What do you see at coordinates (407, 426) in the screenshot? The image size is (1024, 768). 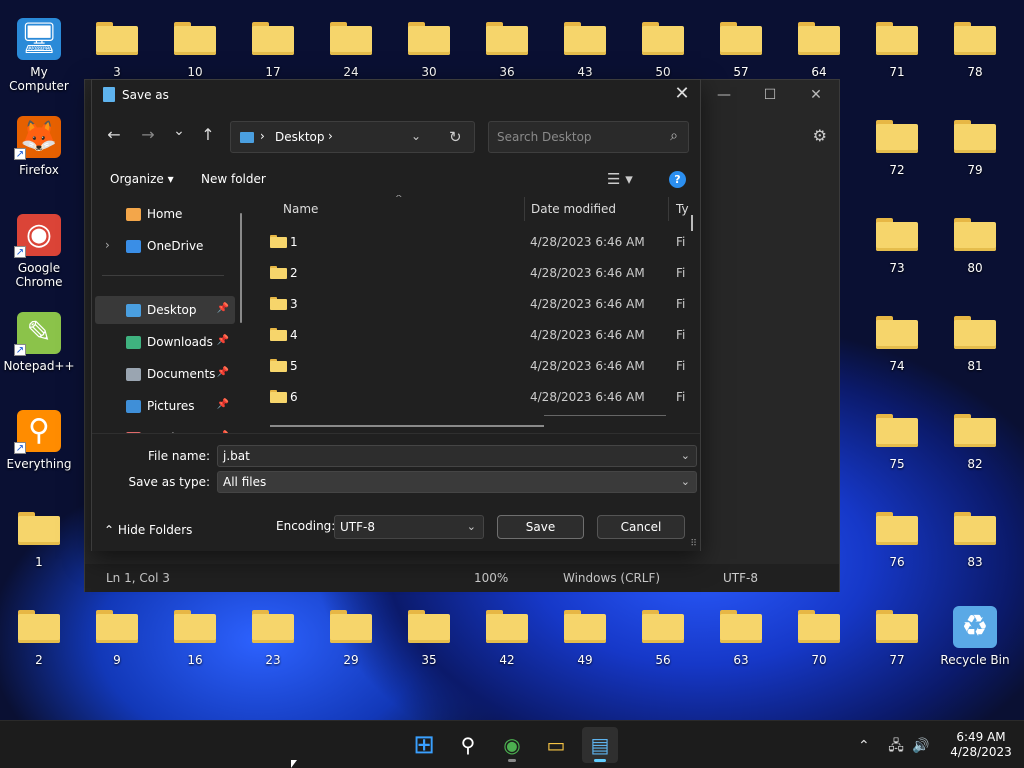 I see `file-list-horizontal-scrollbar` at bounding box center [407, 426].